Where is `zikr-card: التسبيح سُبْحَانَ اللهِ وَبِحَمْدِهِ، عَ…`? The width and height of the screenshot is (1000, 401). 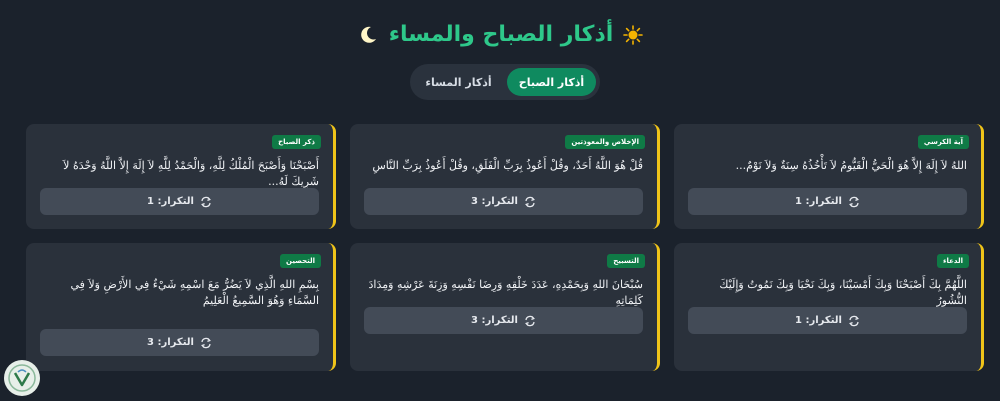
zikr-card: التسبيح سُبْحَانَ اللهِ وَبِحَمْدِهِ، عَ… is located at coordinates (505, 307).